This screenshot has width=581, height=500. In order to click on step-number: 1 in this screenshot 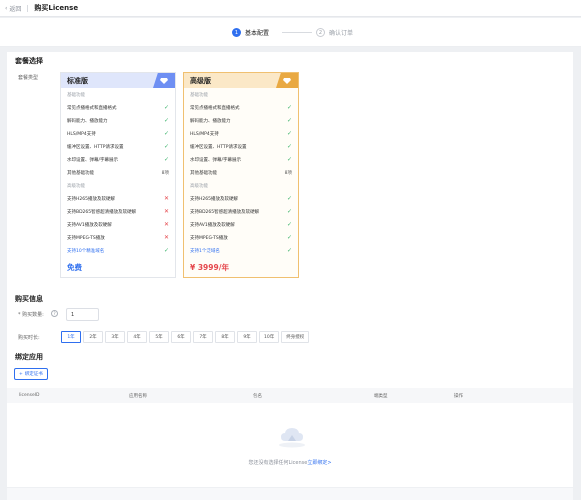, I will do `click(236, 32)`.